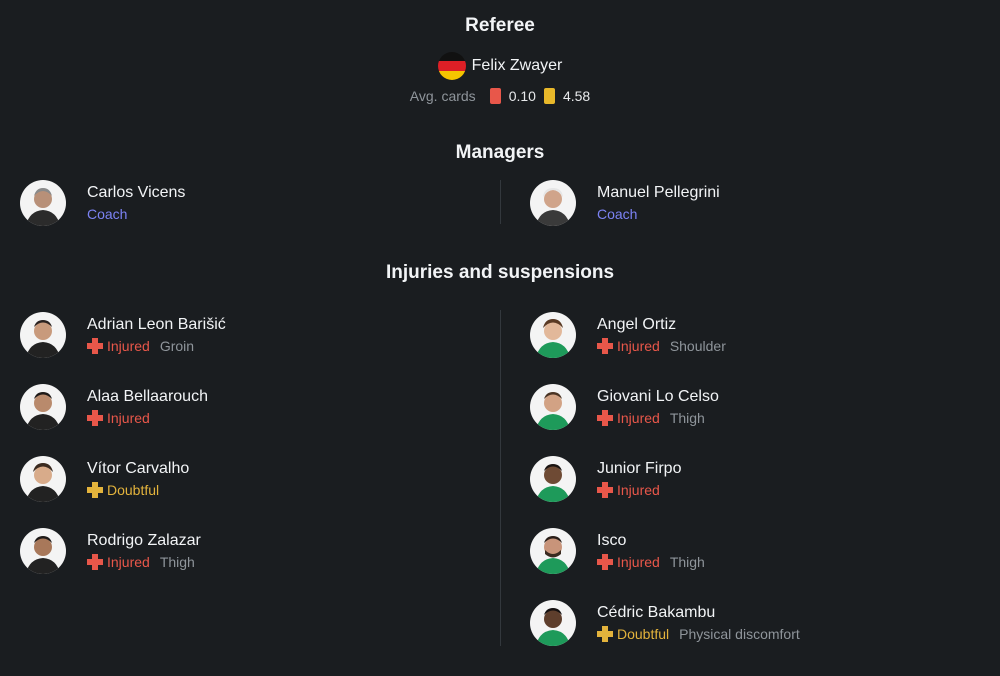 This screenshot has width=1000, height=676. I want to click on player-row: Rodrigo Zalazar Injured Thigh, so click(110, 551).